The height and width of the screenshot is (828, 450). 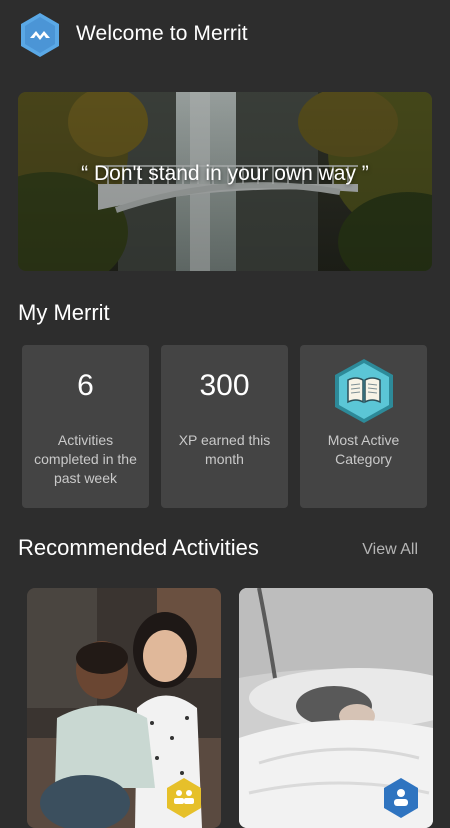 What do you see at coordinates (363, 449) in the screenshot?
I see `stat-label: Most Active Category` at bounding box center [363, 449].